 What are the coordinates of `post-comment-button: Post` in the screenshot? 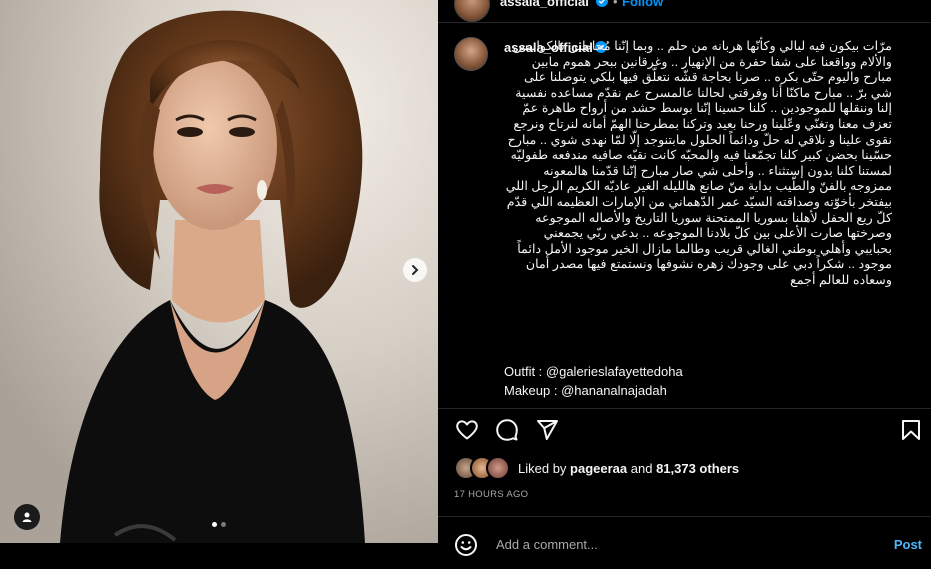 It's located at (908, 544).